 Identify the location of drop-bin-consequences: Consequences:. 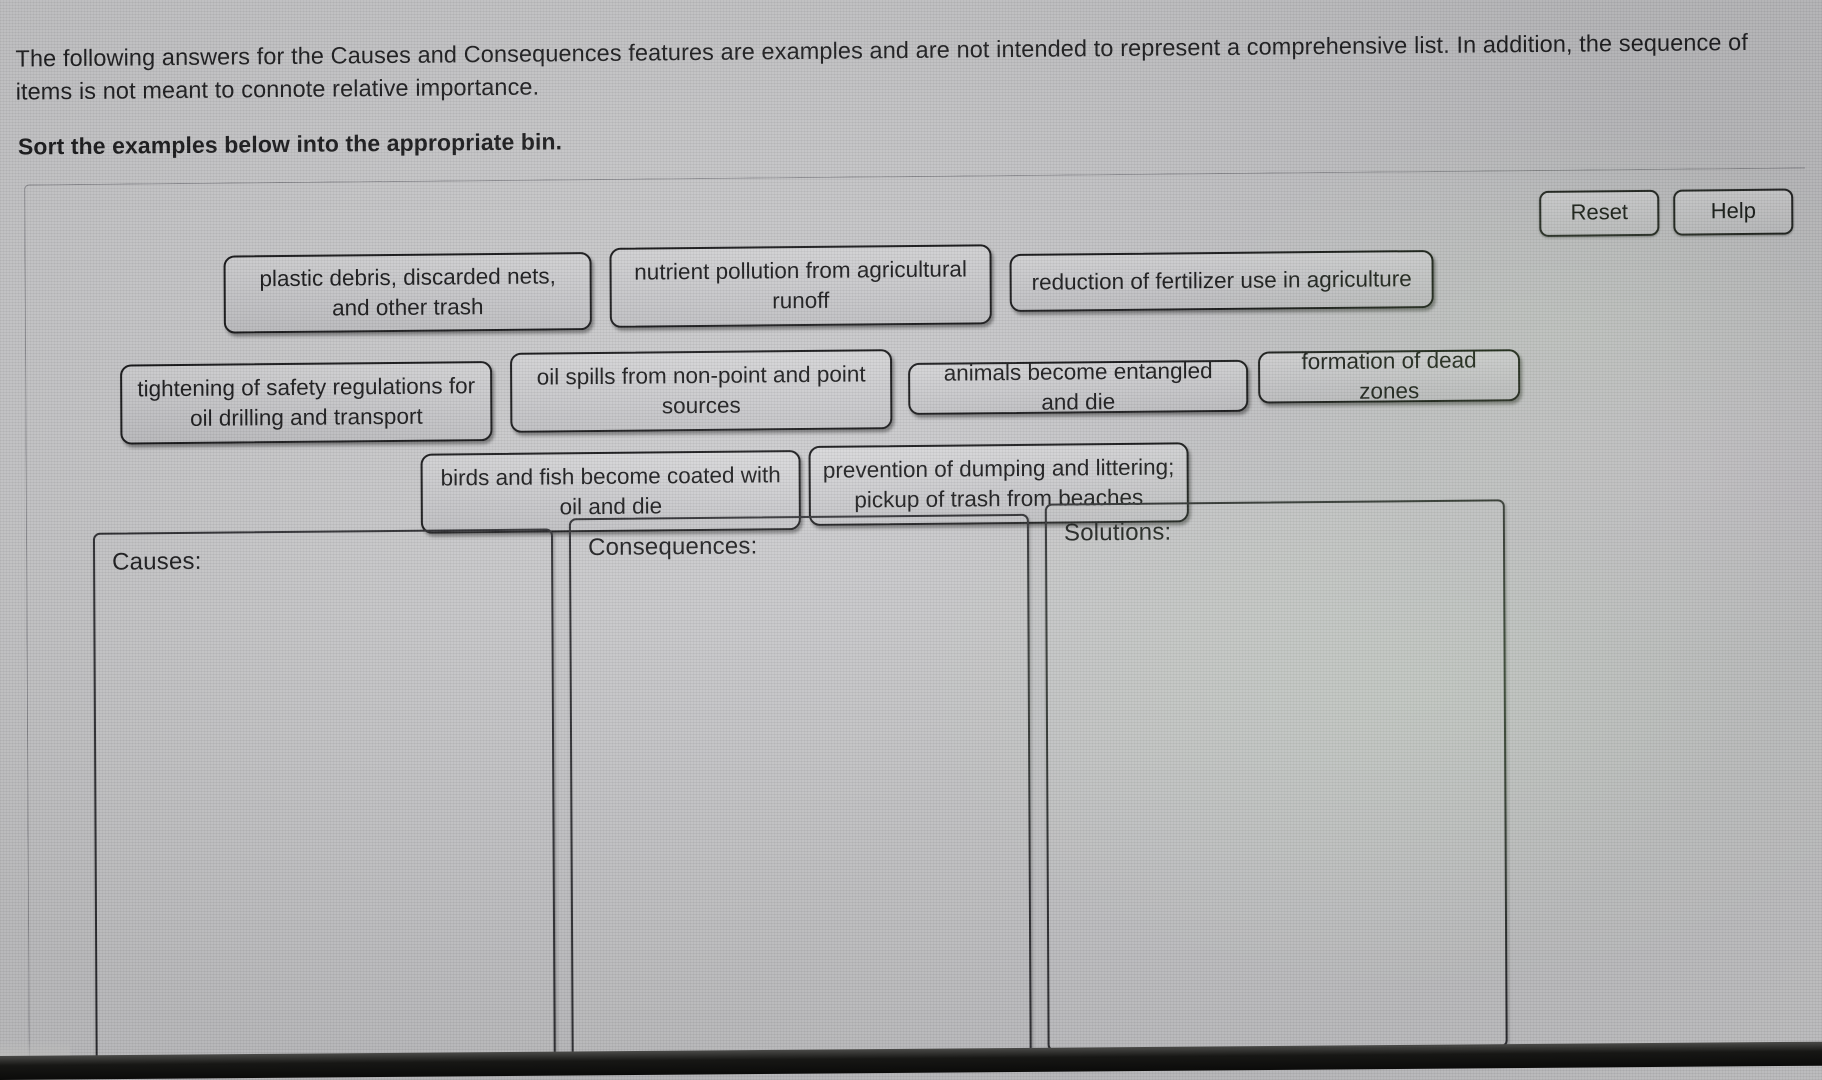
(800, 790).